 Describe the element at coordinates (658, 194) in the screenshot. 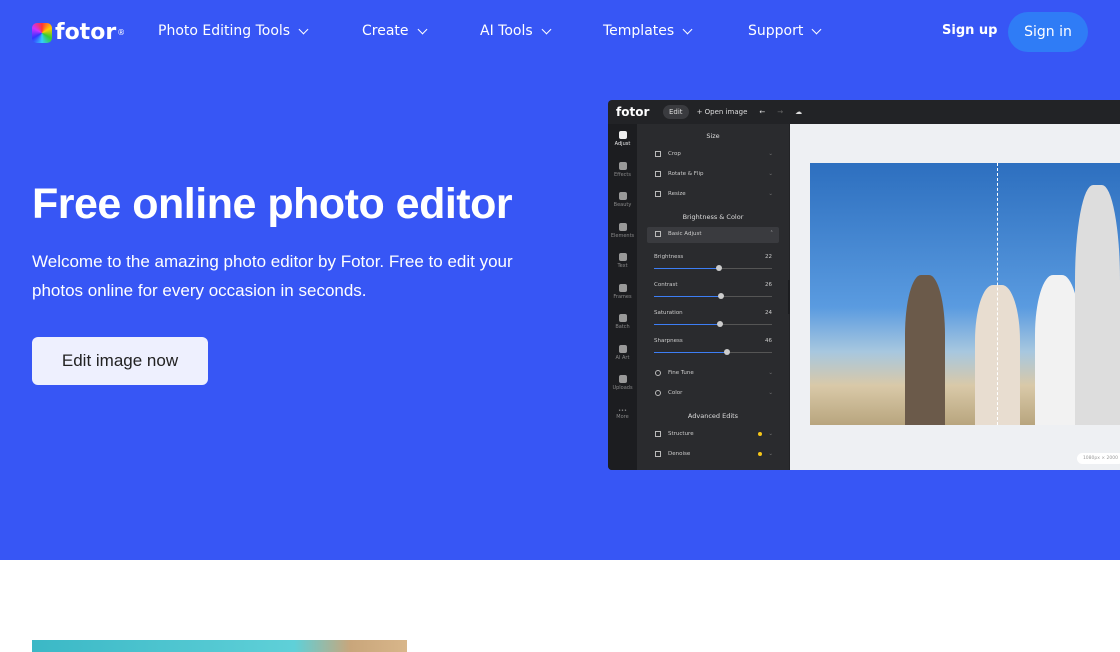

I see `resize-icon` at that location.